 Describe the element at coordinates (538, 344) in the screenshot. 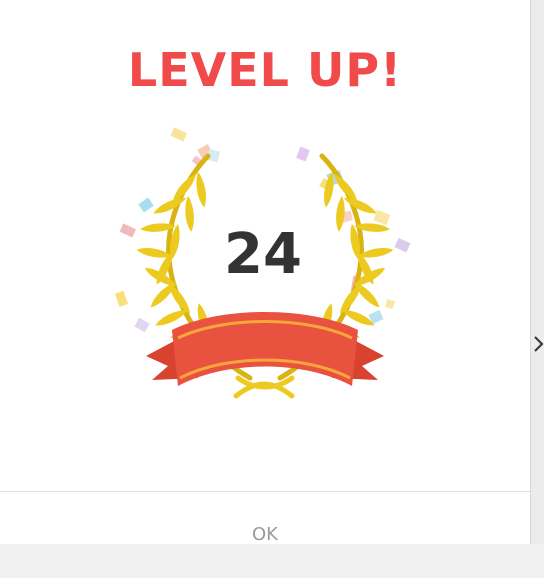

I see `chevron-right-icon` at that location.